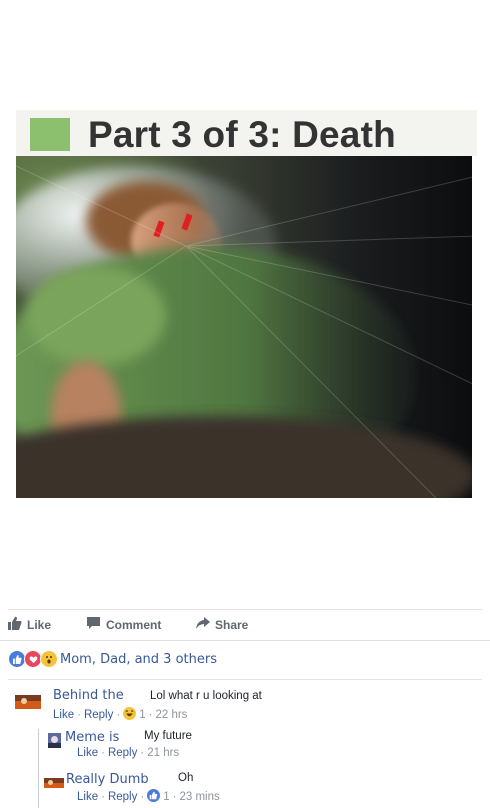 The image size is (490, 808). Describe the element at coordinates (92, 737) in the screenshot. I see `reply-author: Meme is` at that location.